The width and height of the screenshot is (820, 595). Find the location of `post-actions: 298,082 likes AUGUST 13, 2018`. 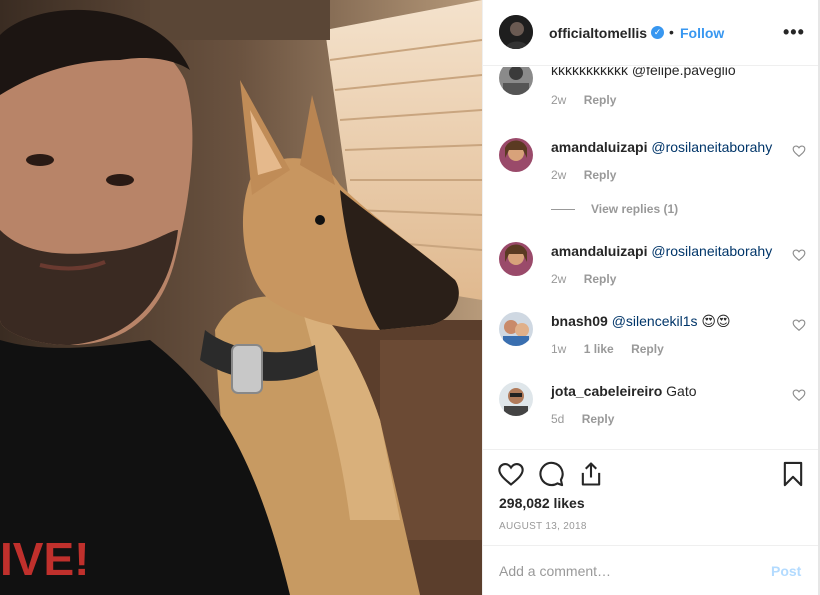

post-actions: 298,082 likes AUGUST 13, 2018 is located at coordinates (651, 497).